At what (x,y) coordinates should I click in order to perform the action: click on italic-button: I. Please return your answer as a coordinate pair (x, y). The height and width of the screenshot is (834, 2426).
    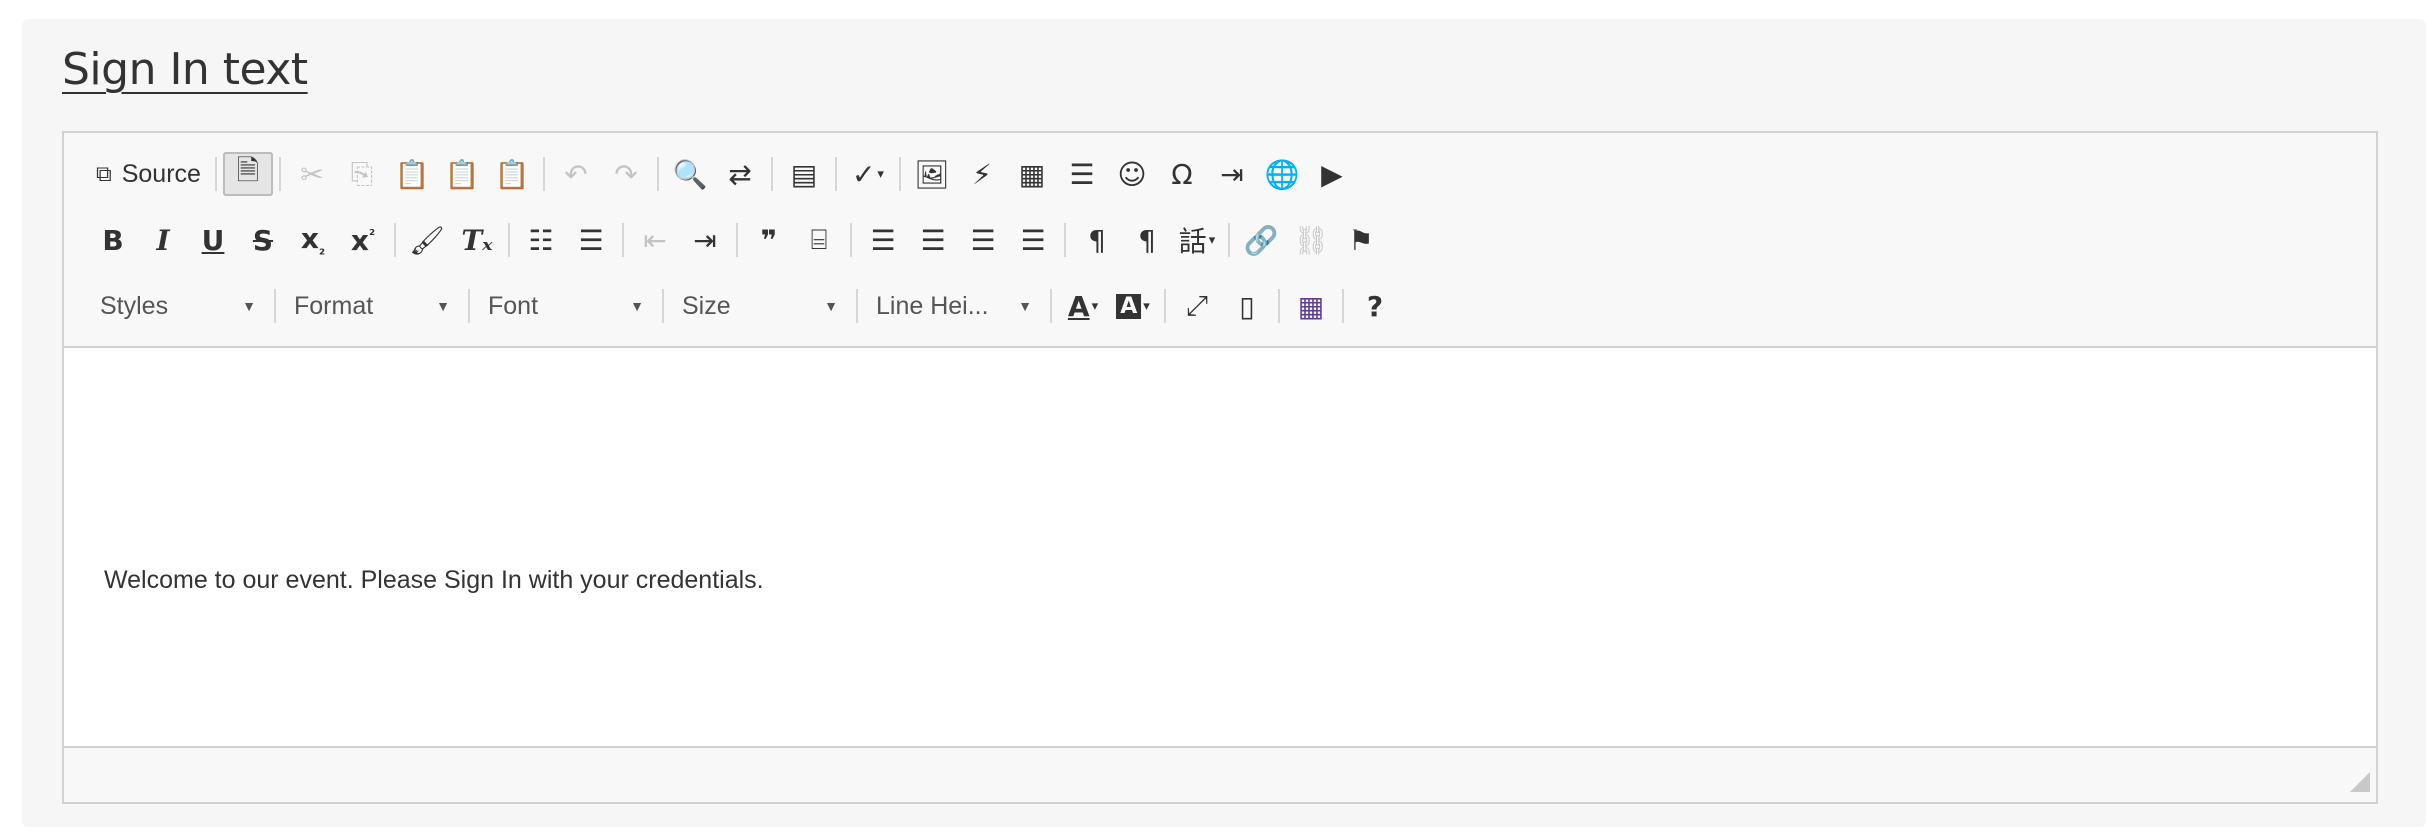
    Looking at the image, I should click on (163, 240).